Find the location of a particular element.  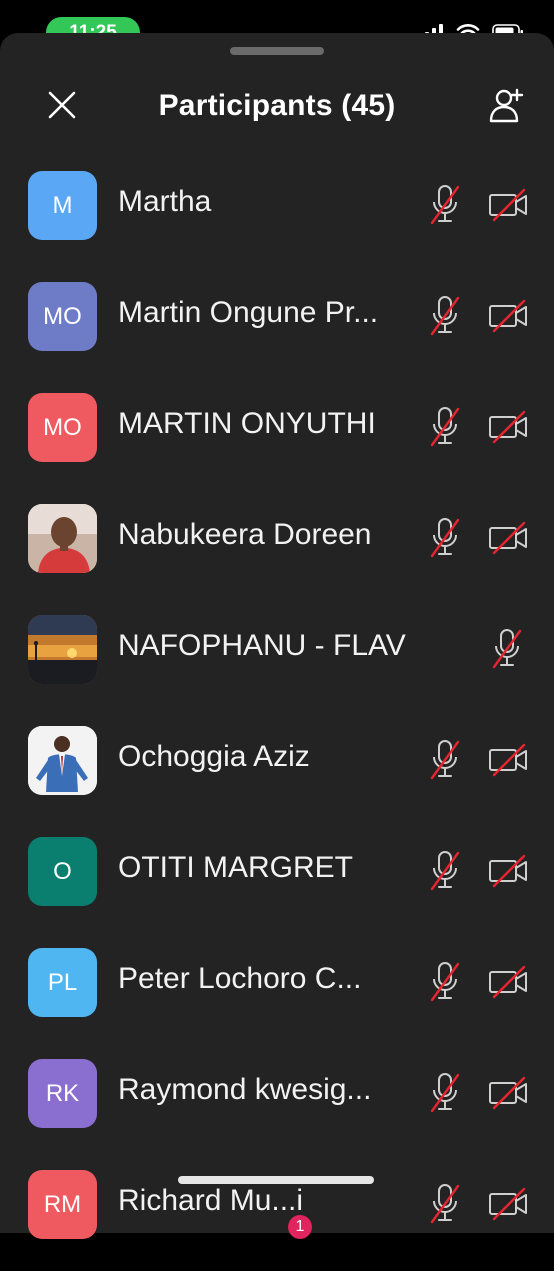

avatar-initials: RM is located at coordinates (62, 1204).